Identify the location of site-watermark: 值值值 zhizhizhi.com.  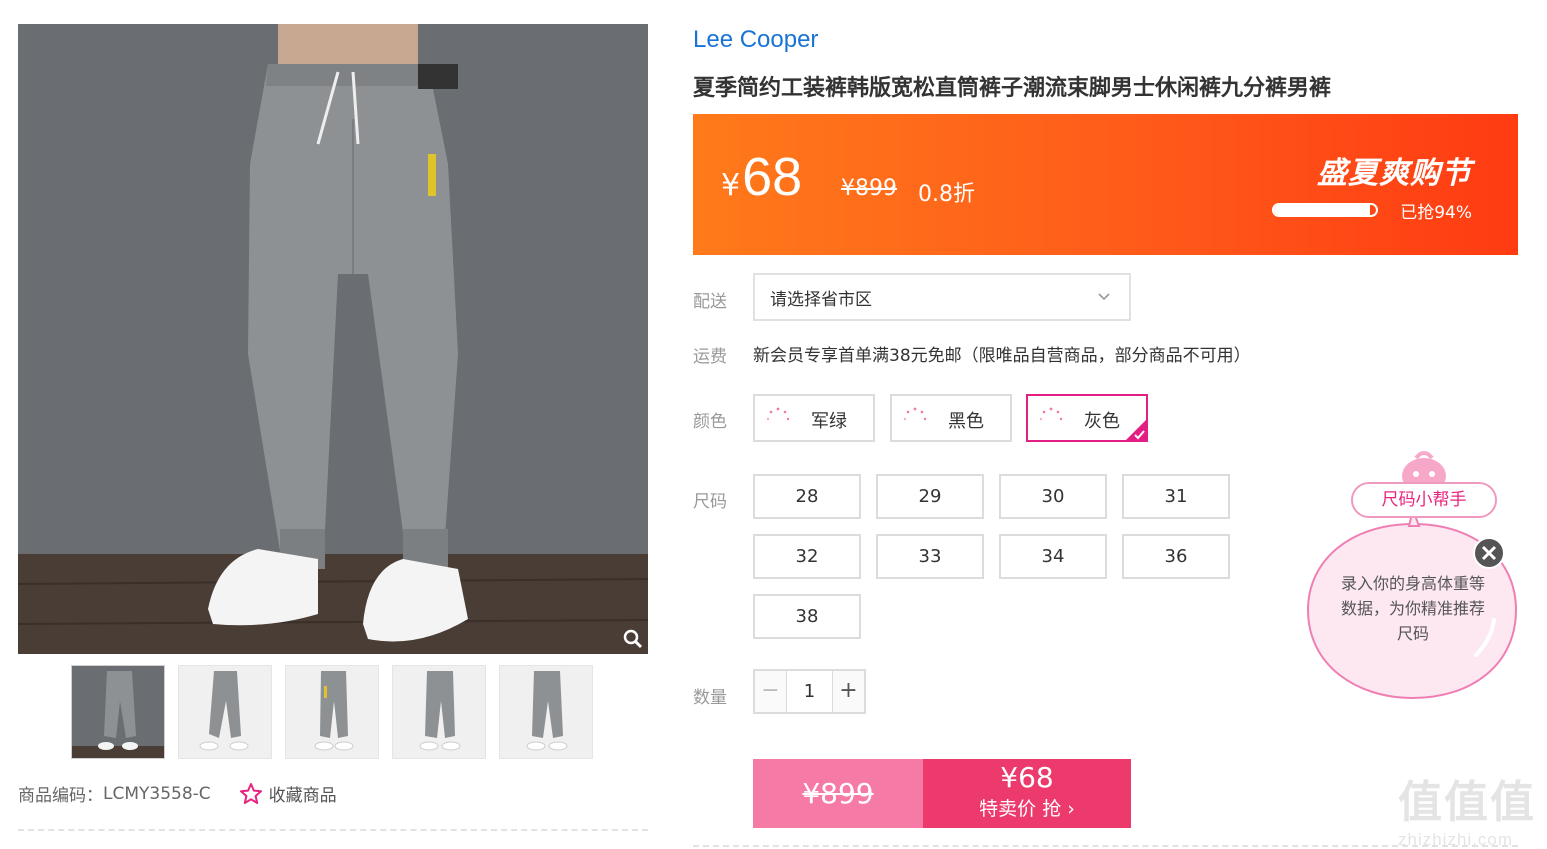
(1470, 807).